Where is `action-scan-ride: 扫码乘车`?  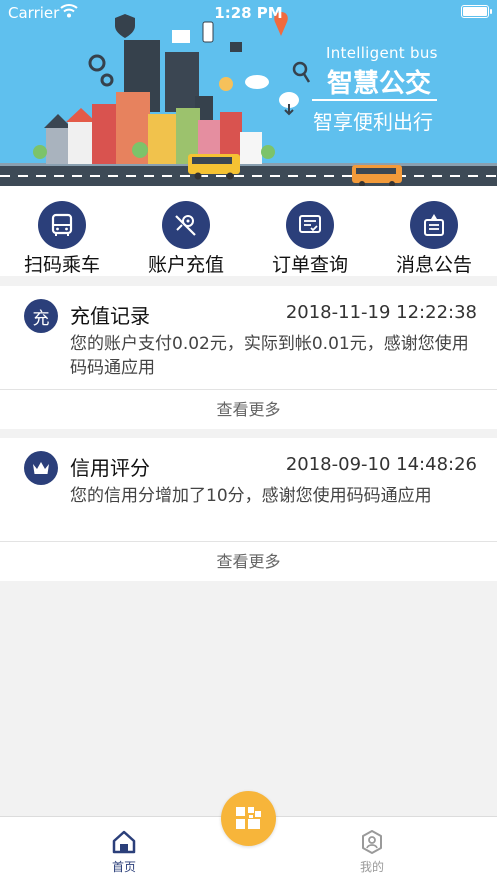
action-scan-ride: 扫码乘车 is located at coordinates (62, 231).